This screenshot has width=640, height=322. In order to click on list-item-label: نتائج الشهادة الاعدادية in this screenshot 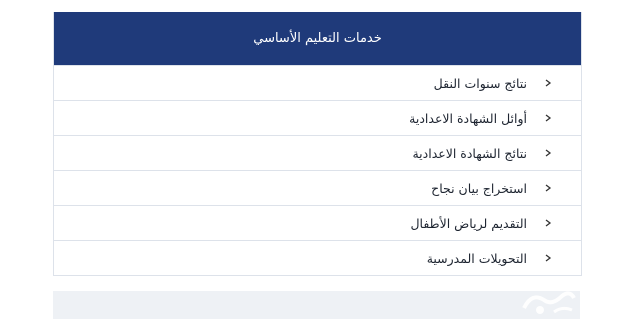, I will do `click(469, 153)`.